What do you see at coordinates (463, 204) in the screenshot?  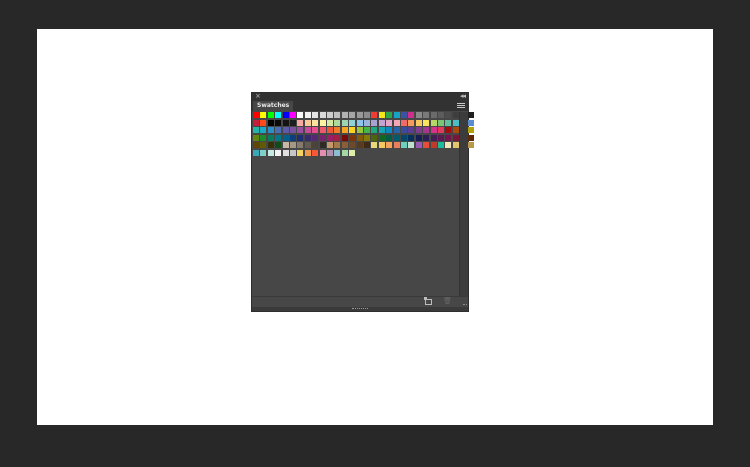 I see `scrollbar` at bounding box center [463, 204].